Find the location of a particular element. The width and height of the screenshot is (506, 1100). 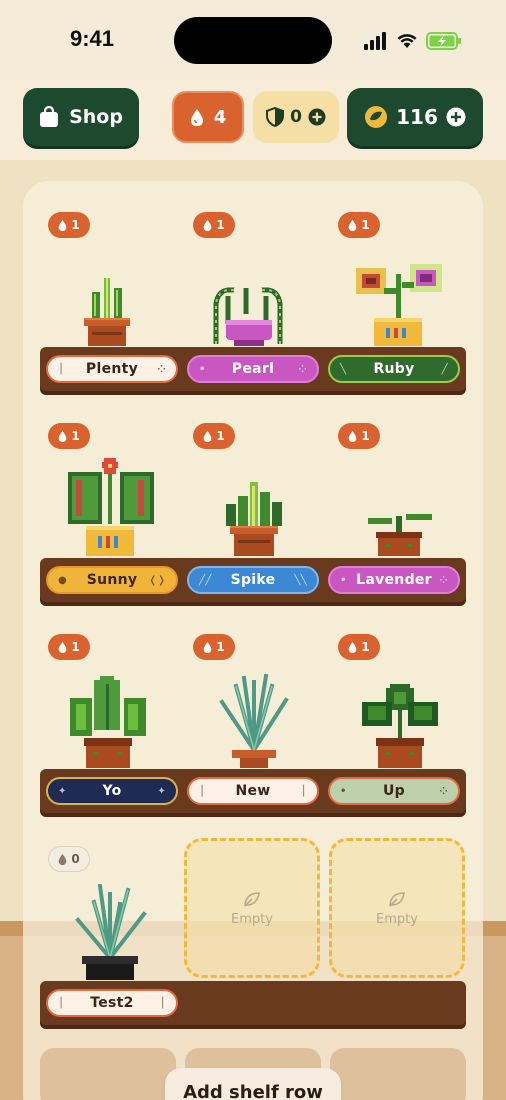

plant-name-tag: • Pearl ⁘ is located at coordinates (253, 369).